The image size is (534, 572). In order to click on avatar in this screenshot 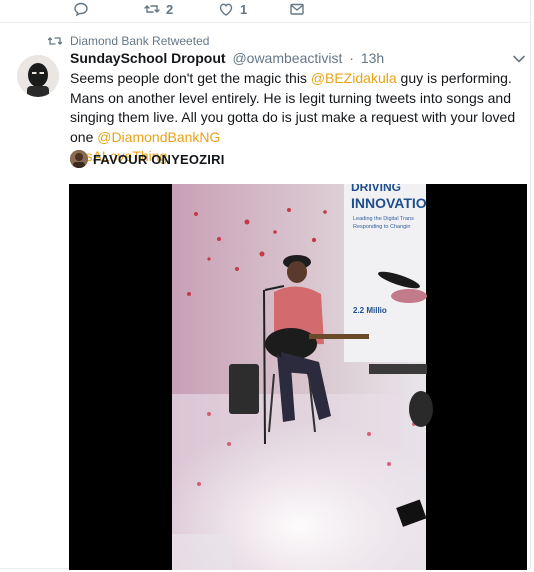, I will do `click(38, 76)`.